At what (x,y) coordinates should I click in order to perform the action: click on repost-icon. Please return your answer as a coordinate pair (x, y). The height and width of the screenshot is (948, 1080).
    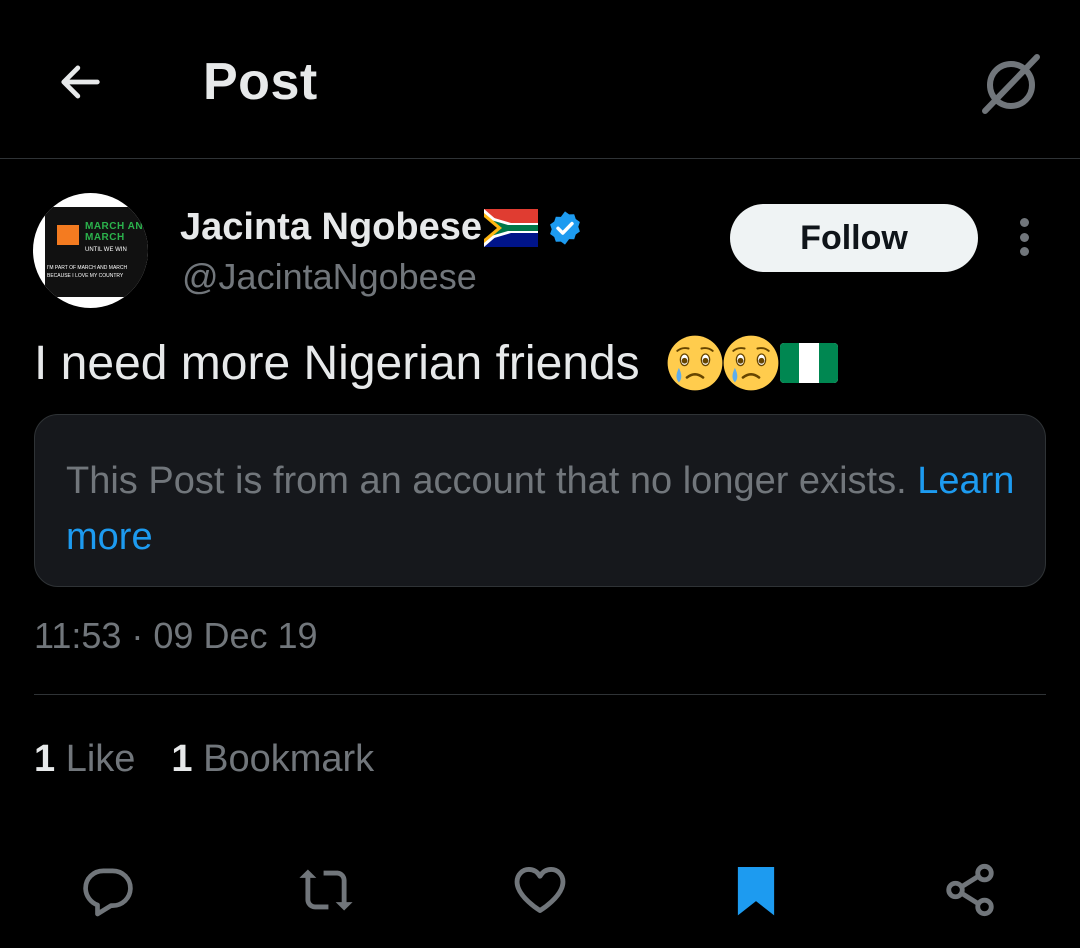
    Looking at the image, I should click on (326, 890).